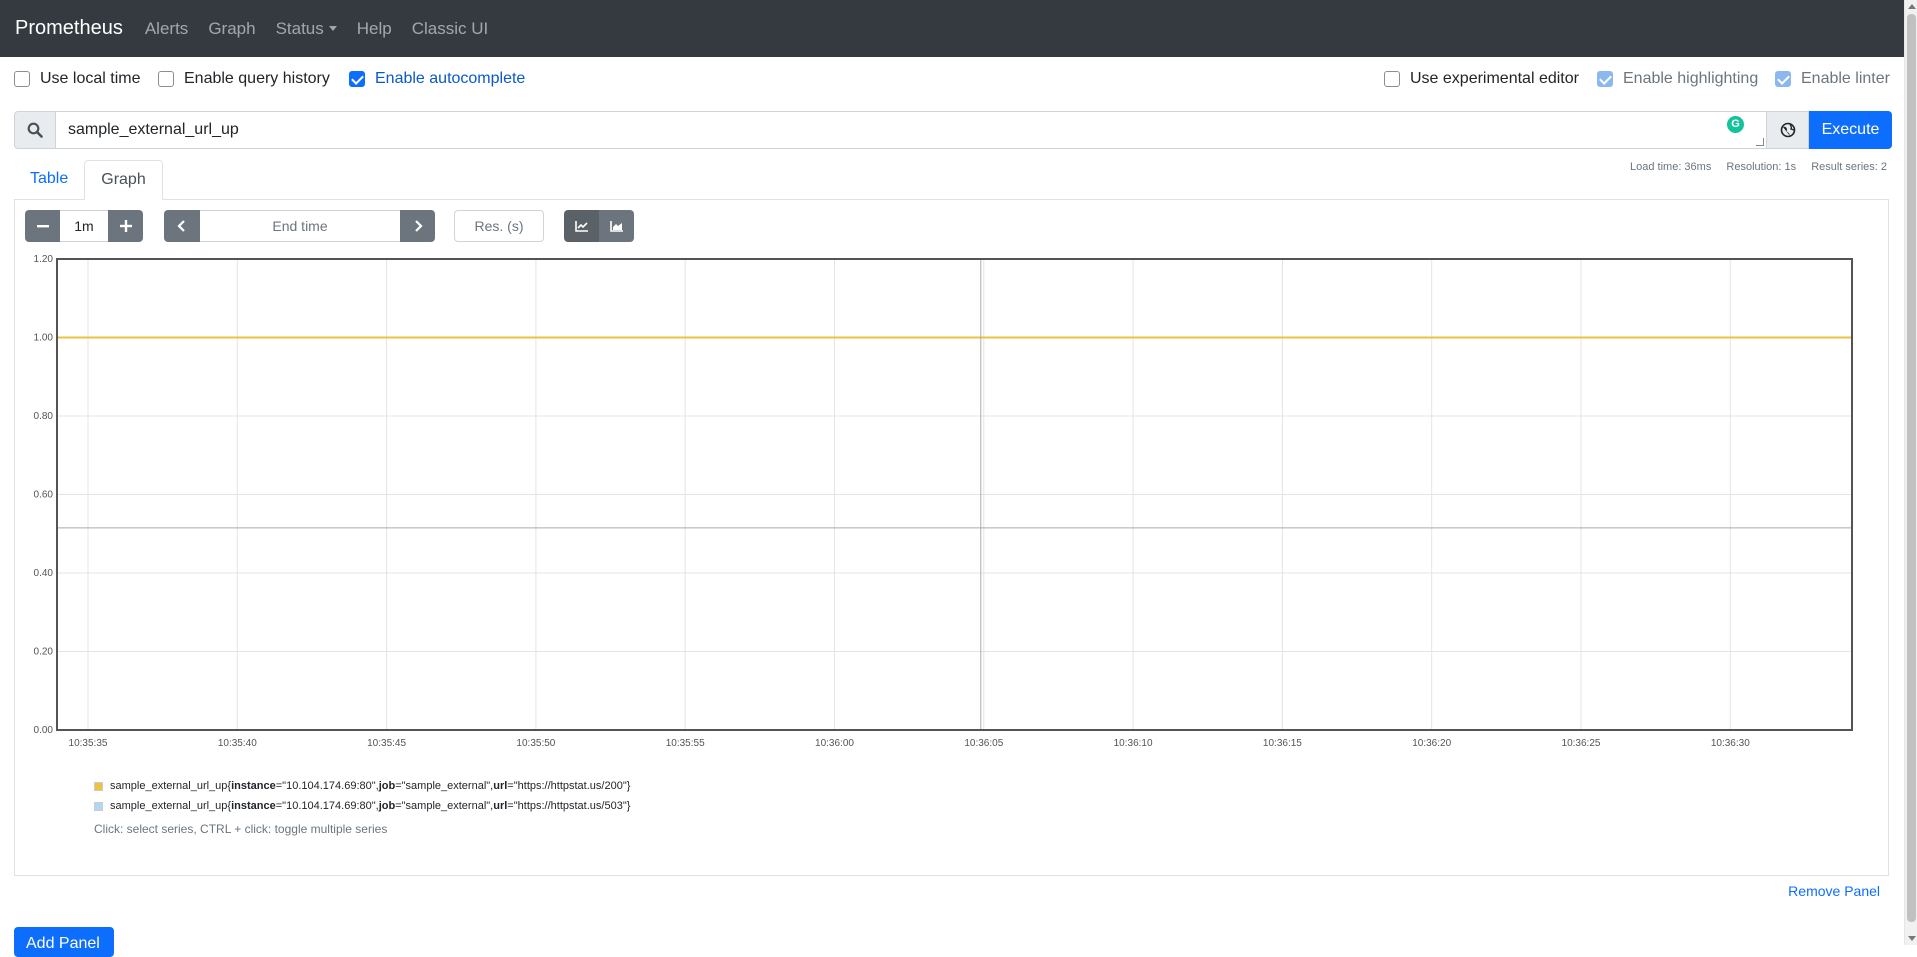 This screenshot has width=1917, height=957. What do you see at coordinates (535, 743) in the screenshot?
I see `x-tick-label: 10:35:50` at bounding box center [535, 743].